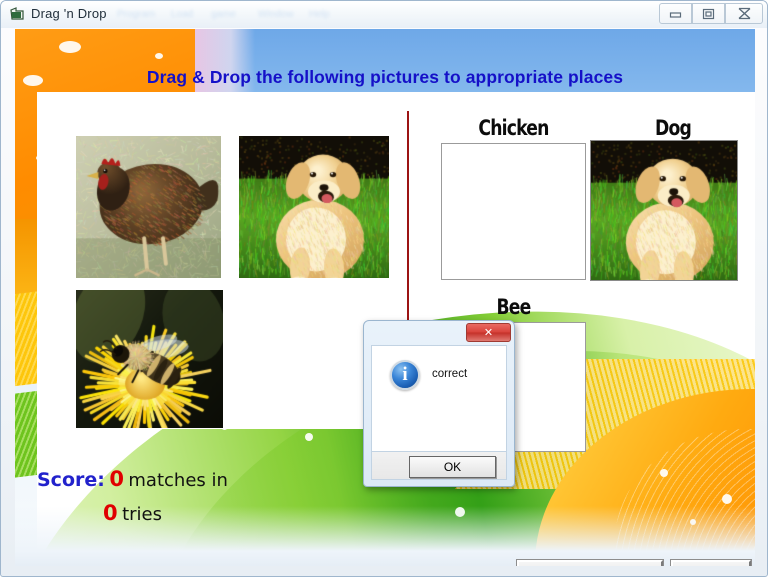  What do you see at coordinates (225, 64) in the screenshot?
I see `wallpaper-pink-band` at bounding box center [225, 64].